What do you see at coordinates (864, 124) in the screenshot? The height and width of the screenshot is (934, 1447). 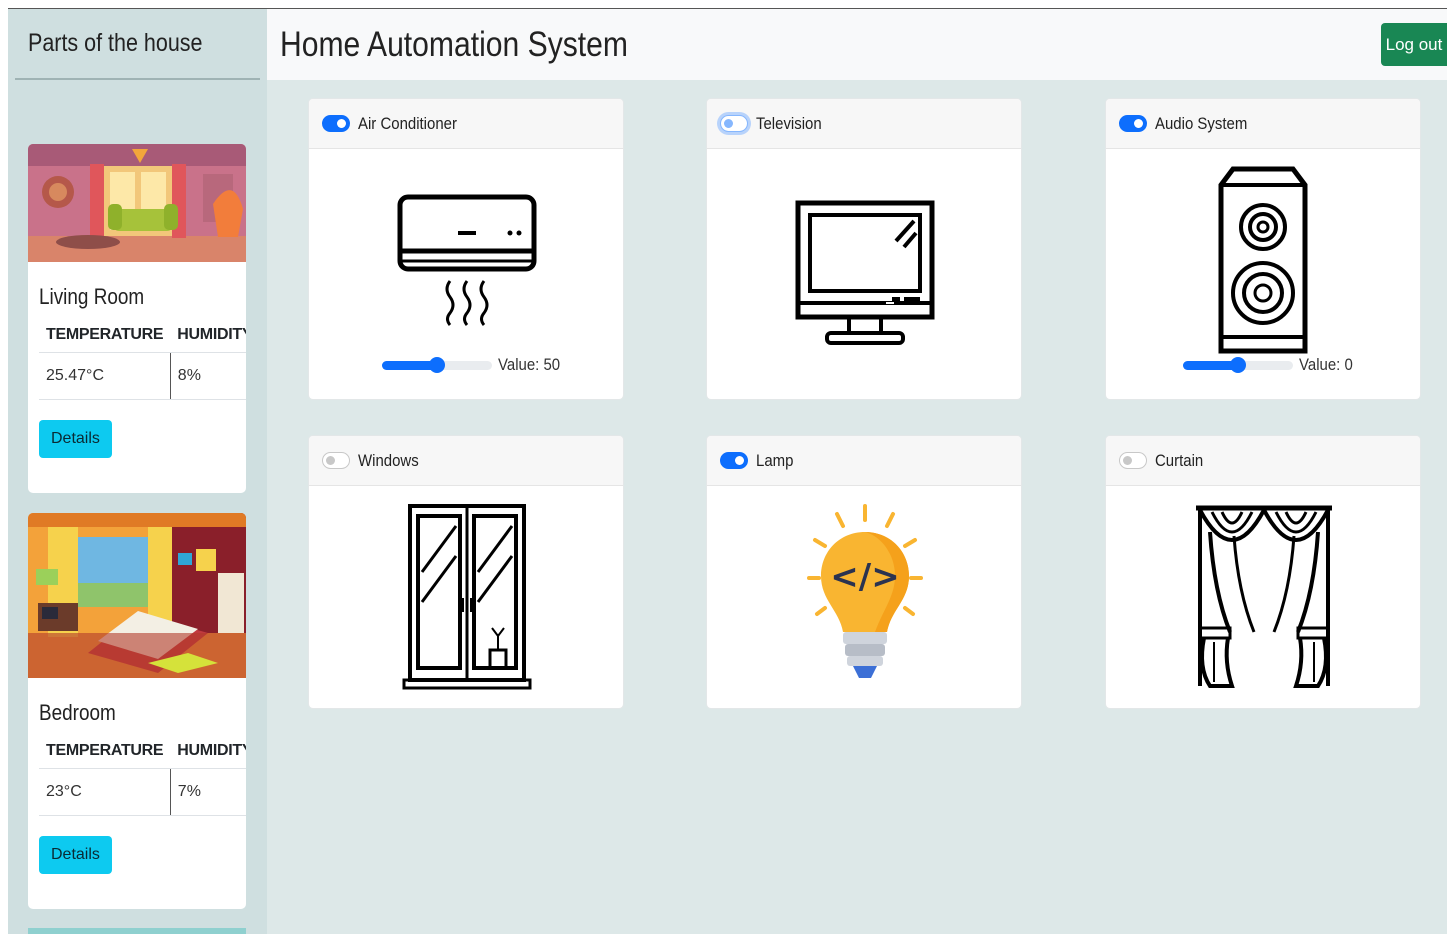 I see `device-card-header: Television` at bounding box center [864, 124].